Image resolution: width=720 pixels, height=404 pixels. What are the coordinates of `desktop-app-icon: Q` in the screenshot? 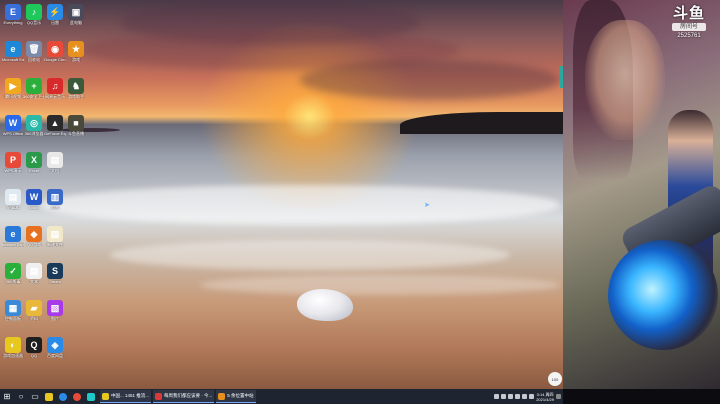 It's located at (34, 345).